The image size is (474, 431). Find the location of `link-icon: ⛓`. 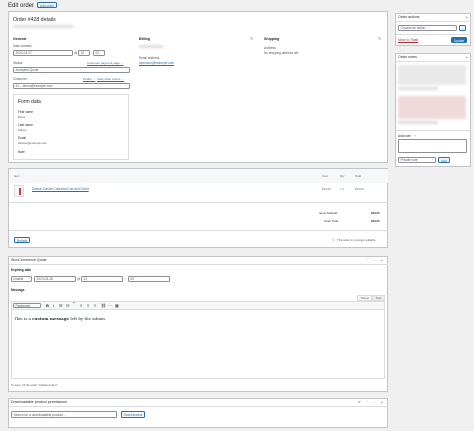

link-icon: ⛓ is located at coordinates (103, 305).